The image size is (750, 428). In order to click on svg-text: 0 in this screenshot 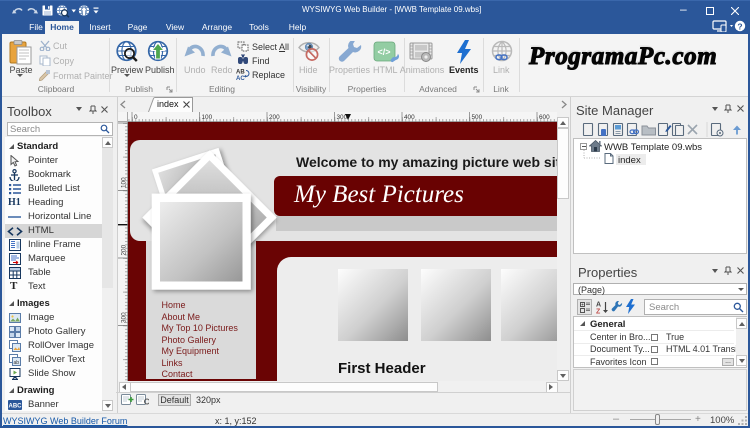, I will do `click(136, 117)`.